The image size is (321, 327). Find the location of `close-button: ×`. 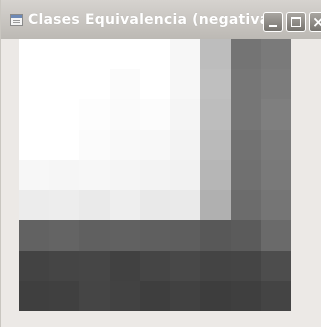

close-button: × is located at coordinates (315, 22).